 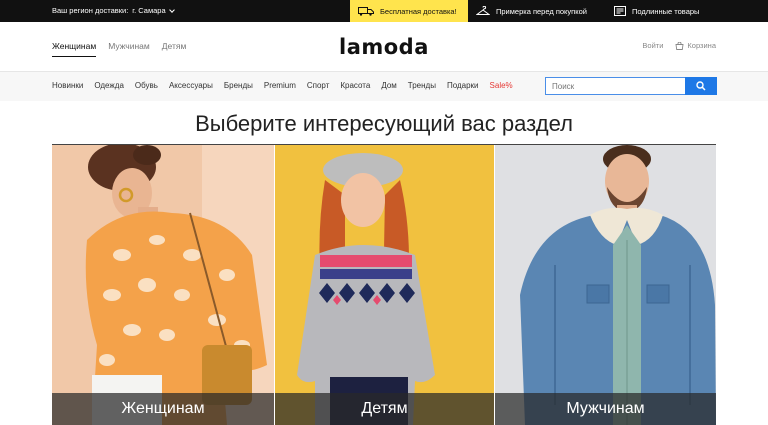 I want to click on category-label-bar: Женщинам, so click(x=163, y=409).